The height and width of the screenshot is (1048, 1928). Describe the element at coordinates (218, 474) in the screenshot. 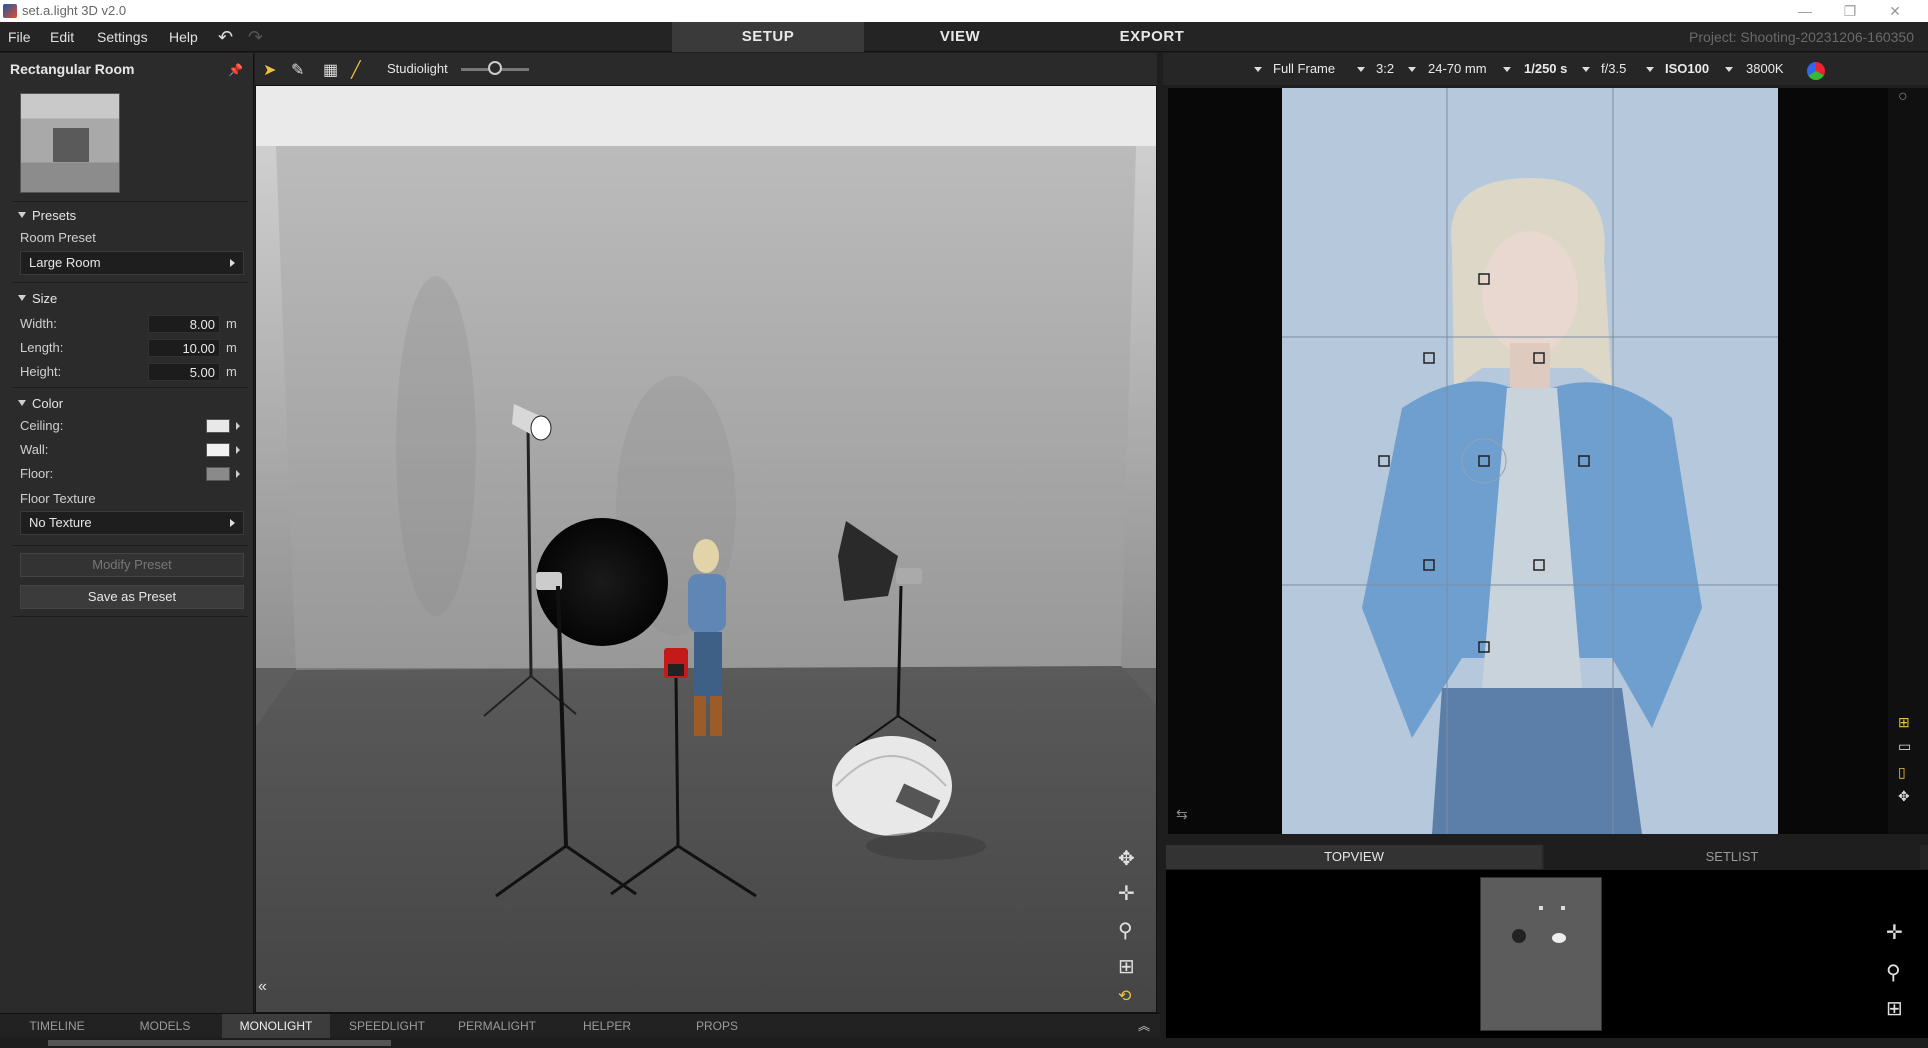

I see `floor-color-swatch` at that location.